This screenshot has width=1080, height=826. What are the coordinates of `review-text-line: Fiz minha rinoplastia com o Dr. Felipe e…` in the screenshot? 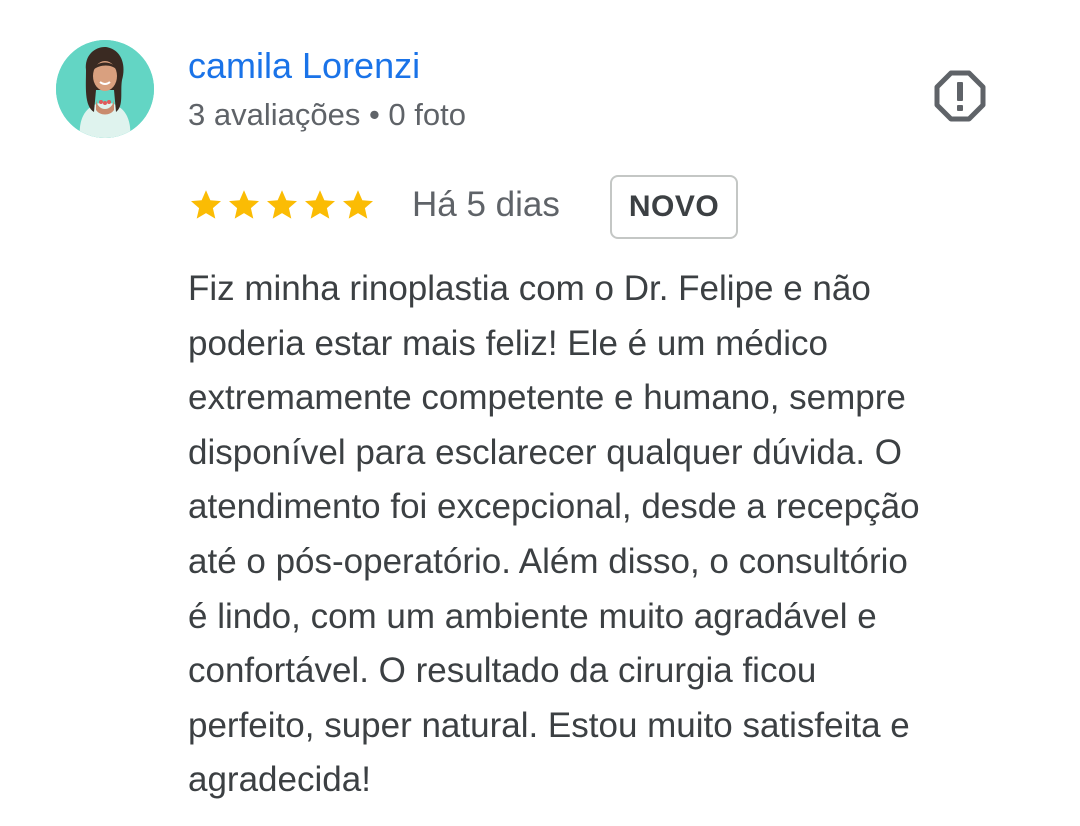 It's located at (529, 288).